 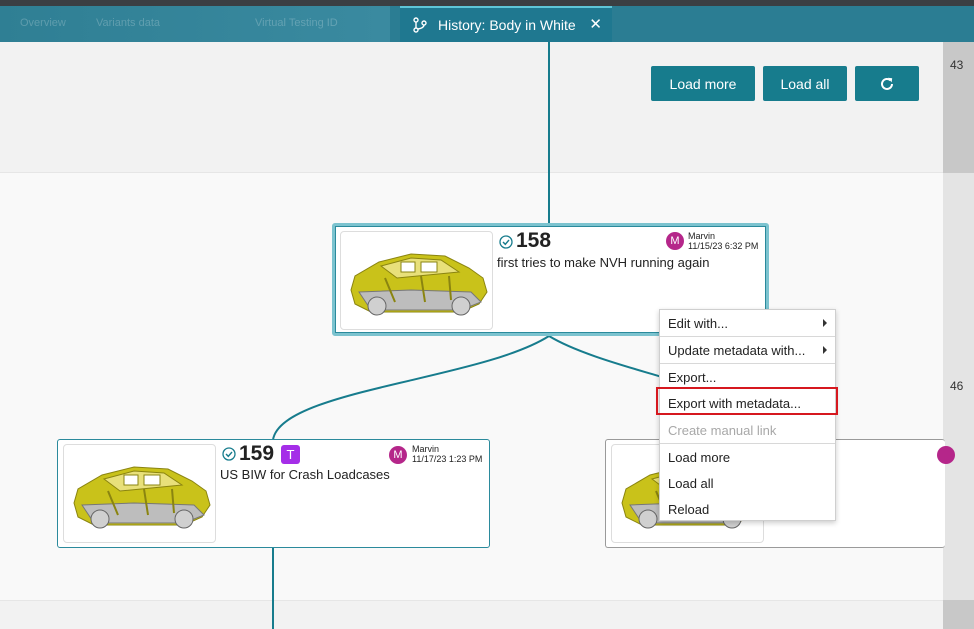 What do you see at coordinates (805, 83) in the screenshot?
I see `load-all-button: Load all` at bounding box center [805, 83].